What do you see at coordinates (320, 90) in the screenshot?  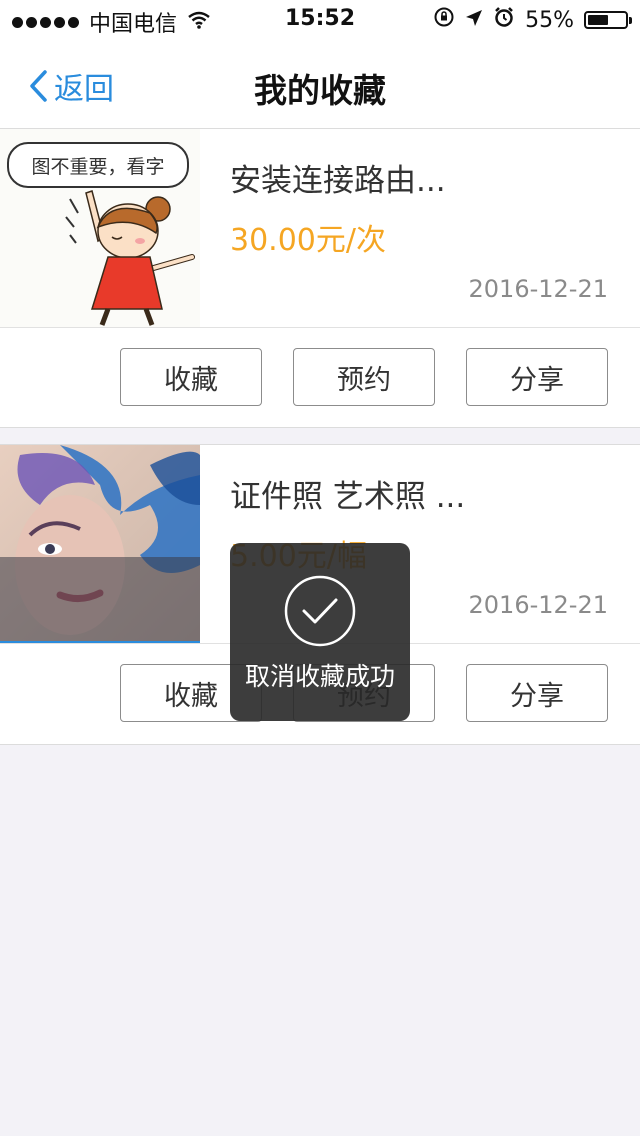 I see `page-title: 我的收藏` at bounding box center [320, 90].